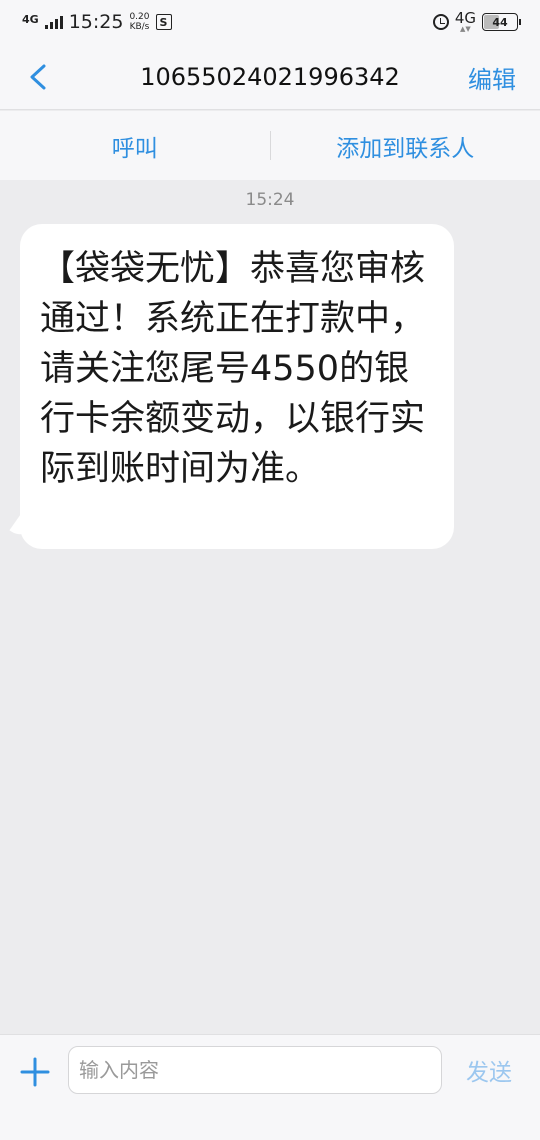  Describe the element at coordinates (440, 22) in the screenshot. I see `alarm-icon` at that location.